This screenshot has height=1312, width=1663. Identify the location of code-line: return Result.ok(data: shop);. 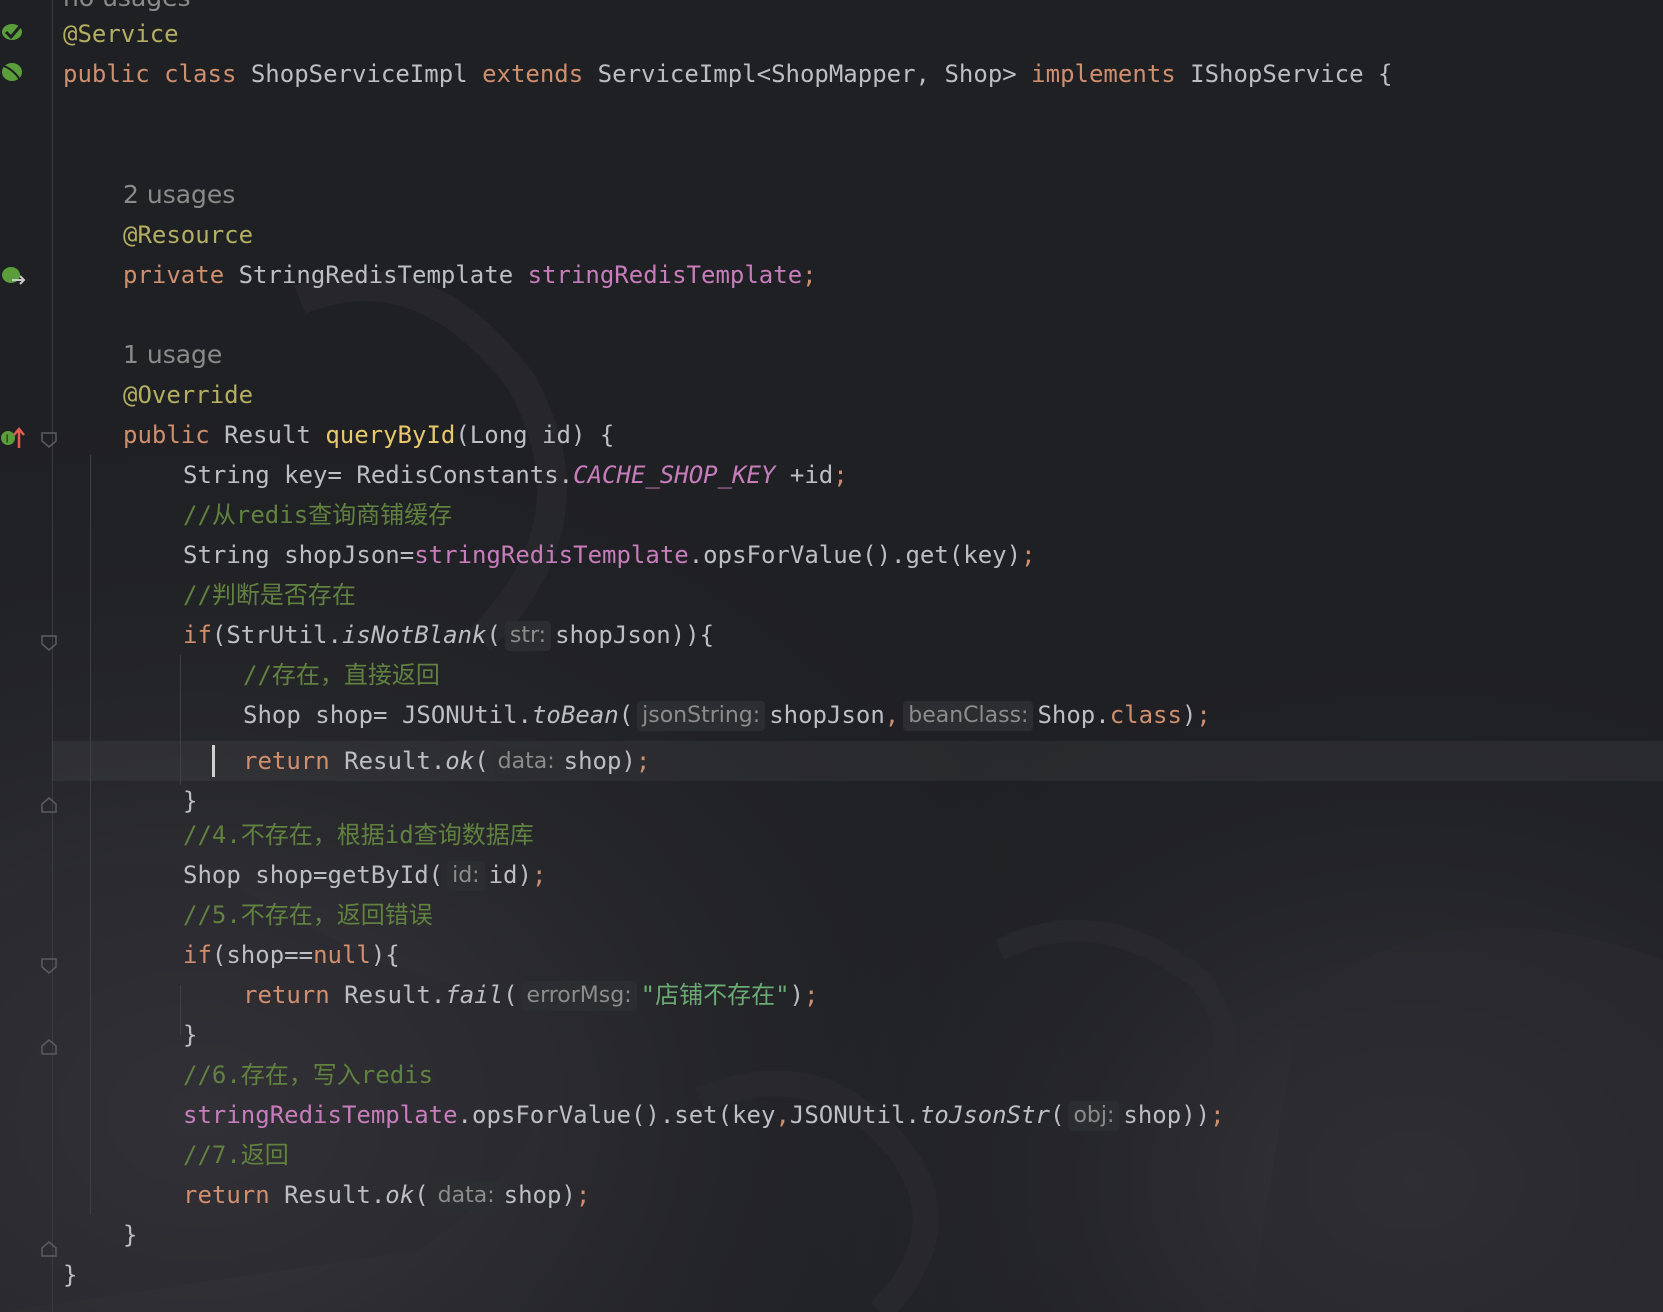
(386, 1195).